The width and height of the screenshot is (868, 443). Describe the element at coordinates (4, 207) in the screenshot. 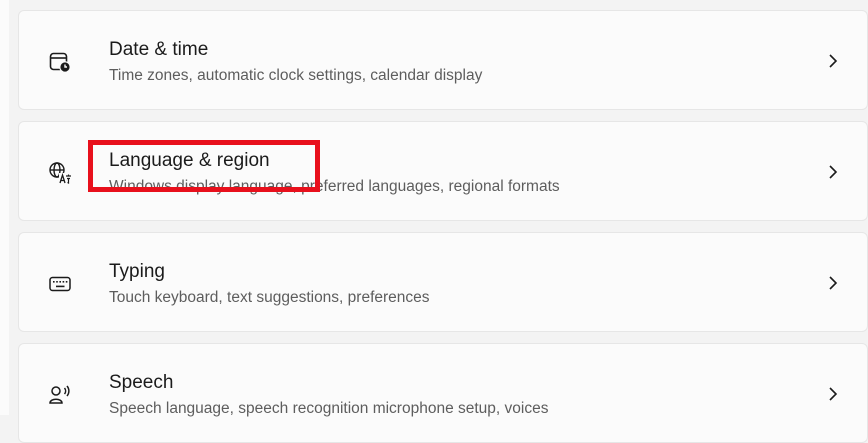

I see `left-panel-edge` at that location.